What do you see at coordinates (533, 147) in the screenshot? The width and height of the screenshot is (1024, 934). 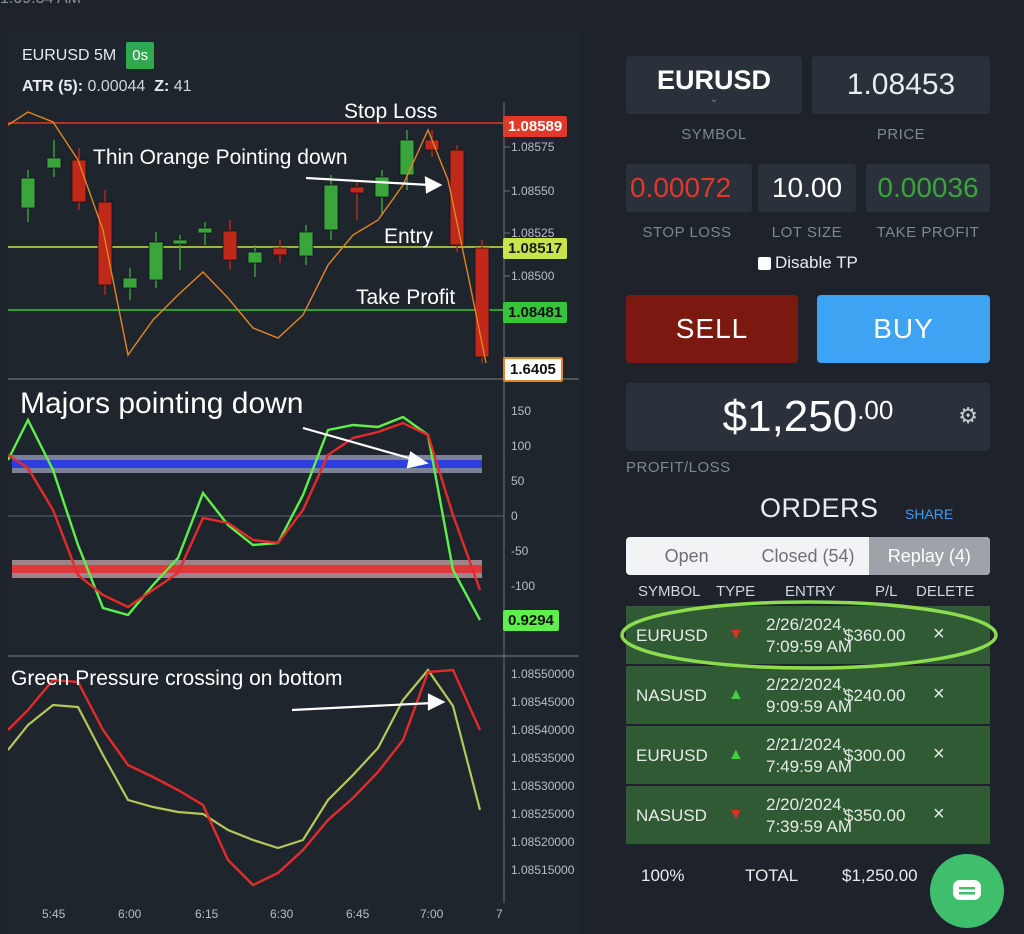 I see `price-tick-label: 1.08575` at bounding box center [533, 147].